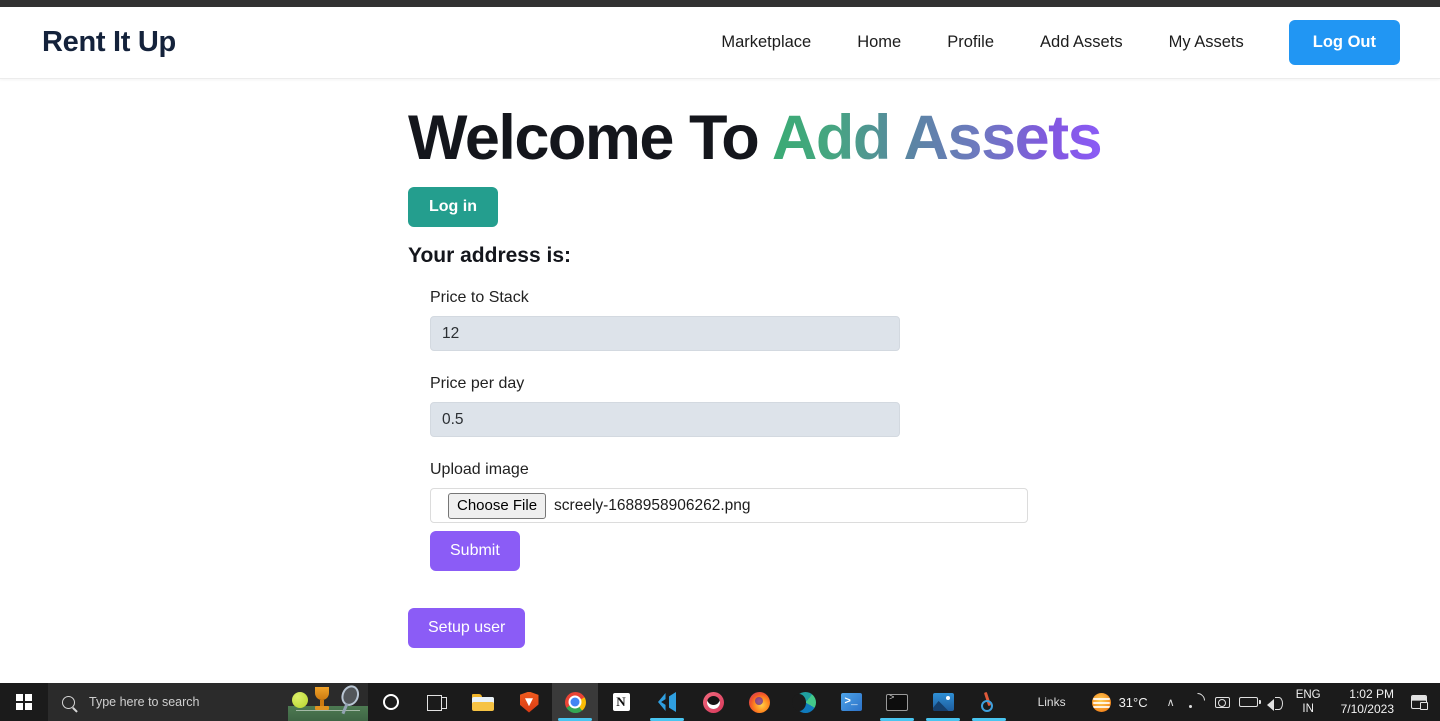 Image resolution: width=1440 pixels, height=721 pixels. I want to click on powershell-icon: >_, so click(851, 702).